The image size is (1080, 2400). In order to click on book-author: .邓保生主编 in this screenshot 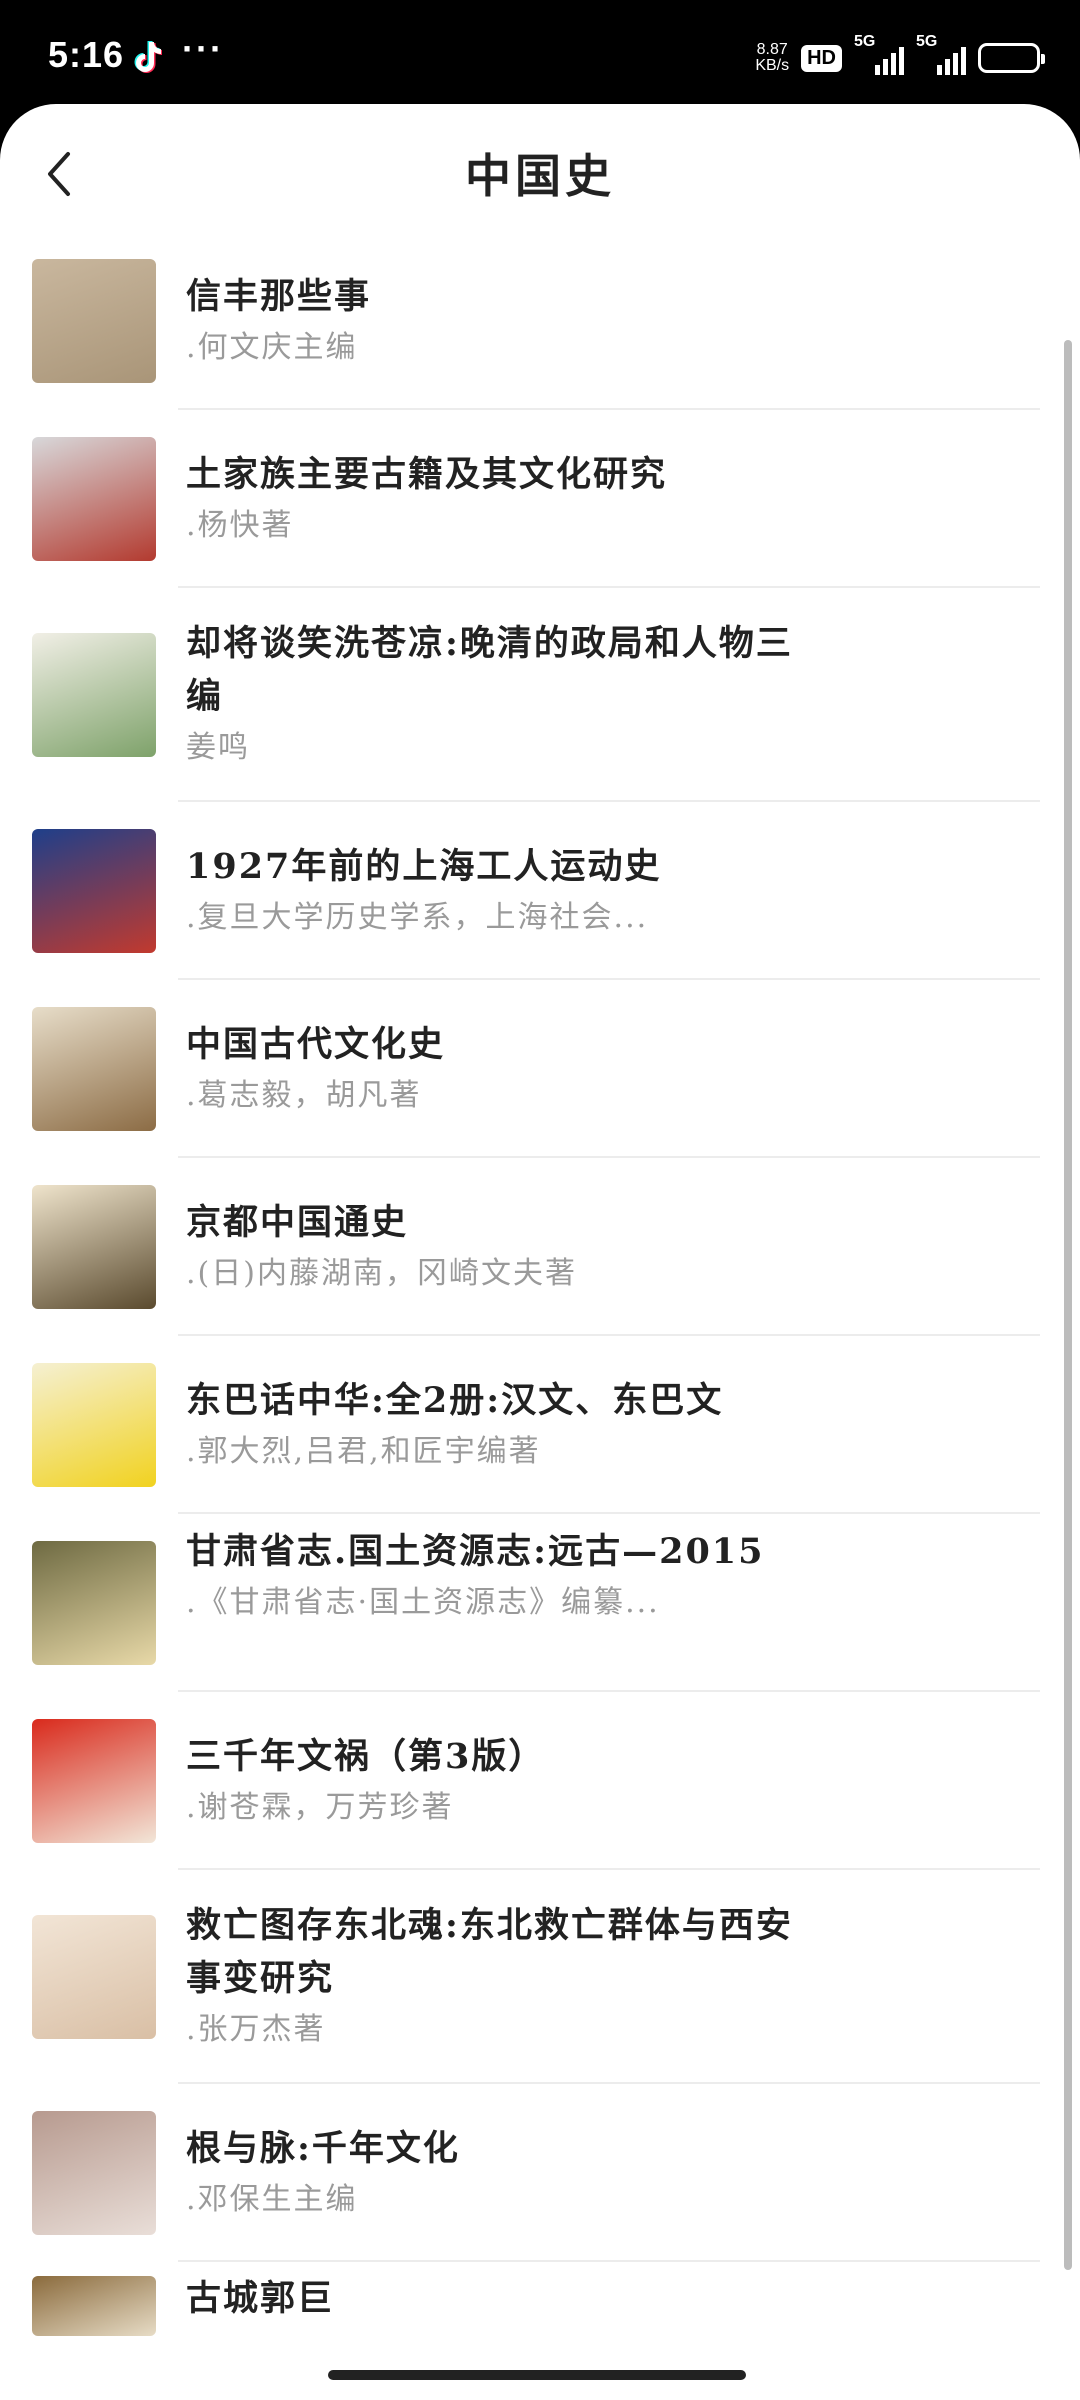, I will do `click(272, 2199)`.